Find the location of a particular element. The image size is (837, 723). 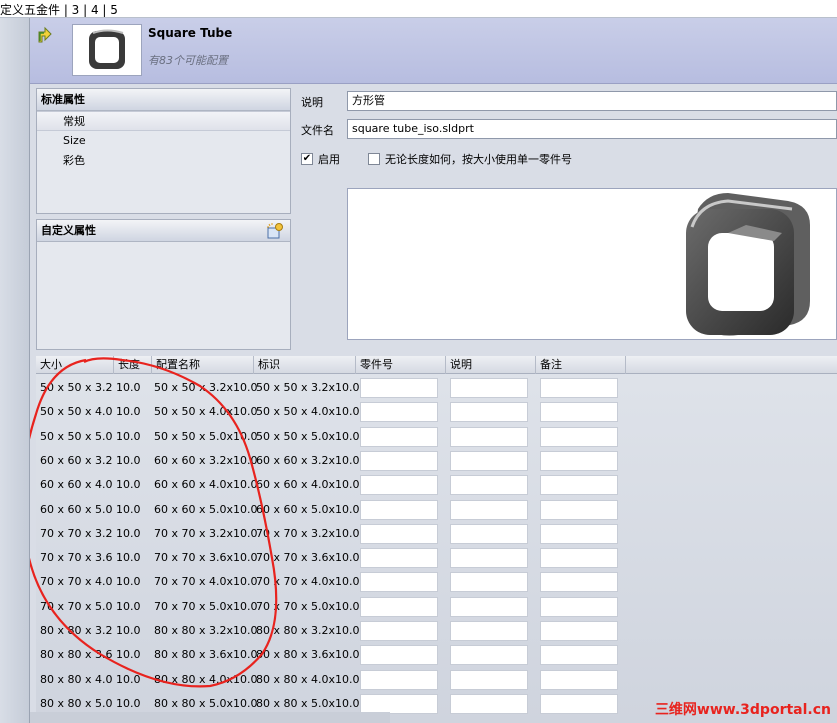

unique-part-number-checkbox is located at coordinates (374, 159).